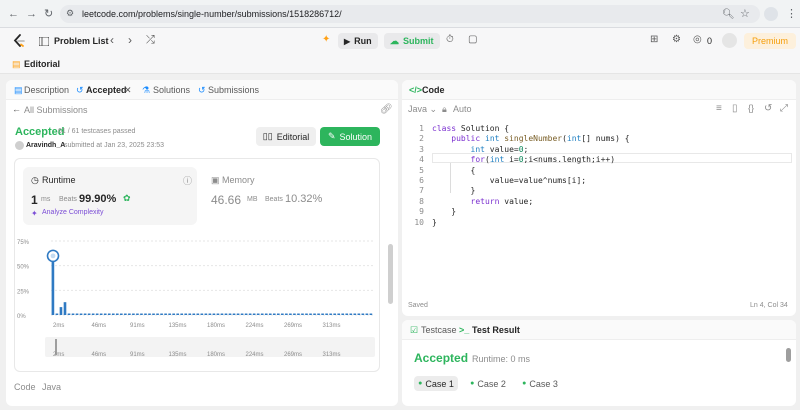  I want to click on forward-arrow-icon: →, so click(31, 14).